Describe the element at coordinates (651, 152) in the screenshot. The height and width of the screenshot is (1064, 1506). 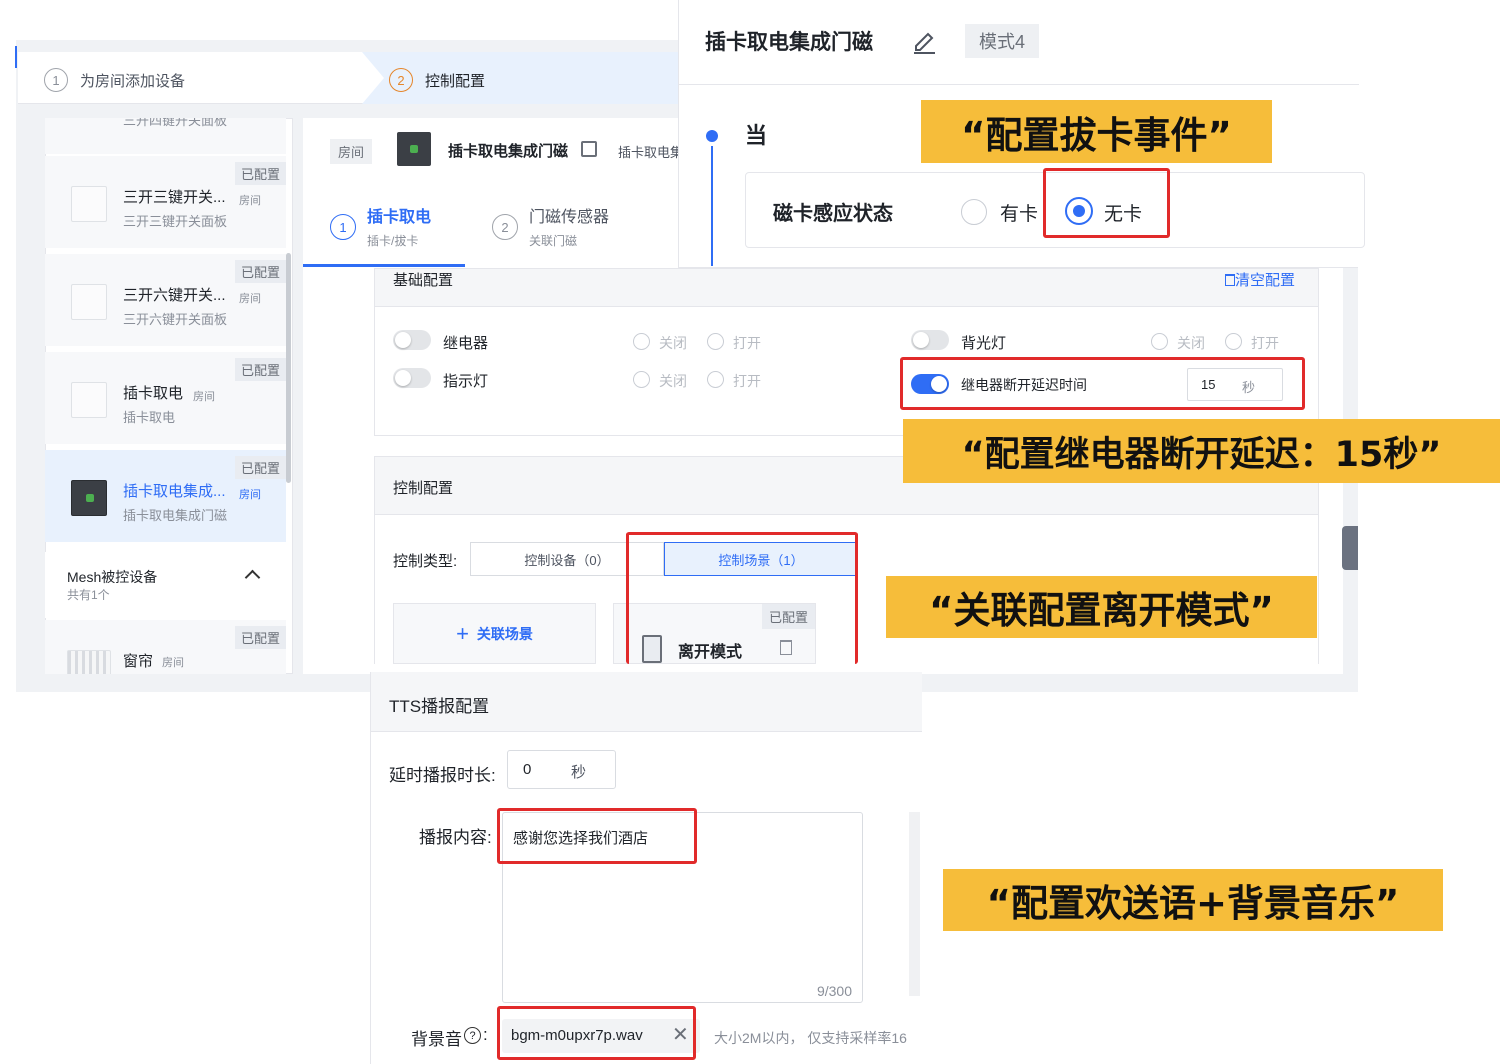
I see `device-extra-label: 插卡取电集` at that location.